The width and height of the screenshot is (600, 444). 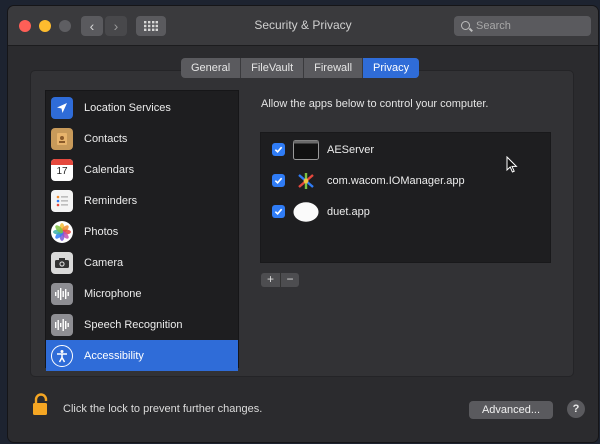 What do you see at coordinates (493, 26) in the screenshot?
I see `search-placeholder: Search` at bounding box center [493, 26].